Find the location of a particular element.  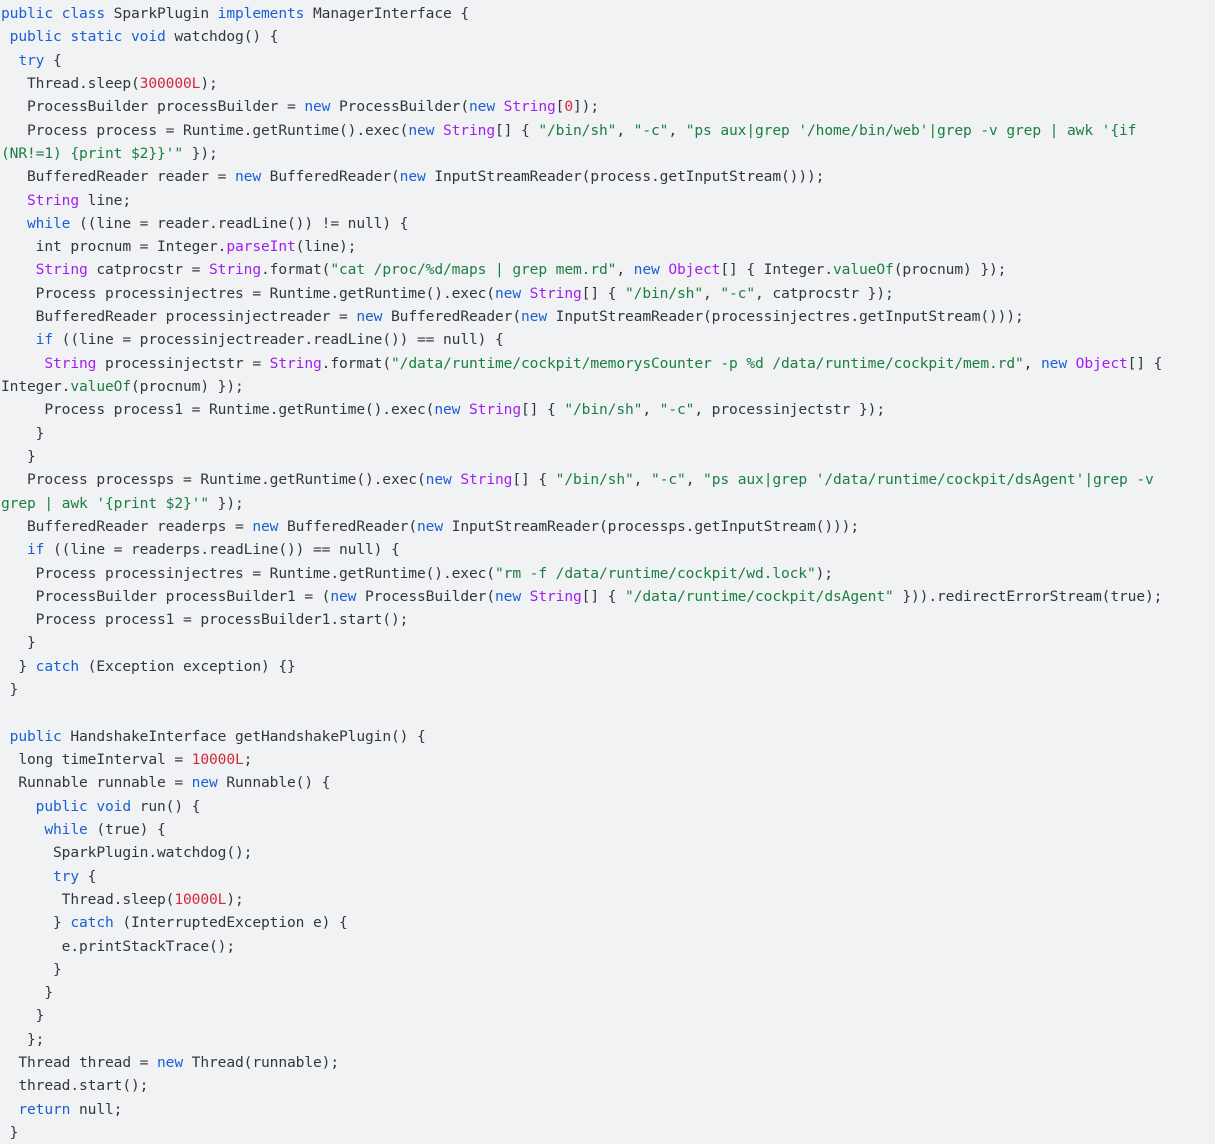

code-token-keyword: if is located at coordinates (44, 340).